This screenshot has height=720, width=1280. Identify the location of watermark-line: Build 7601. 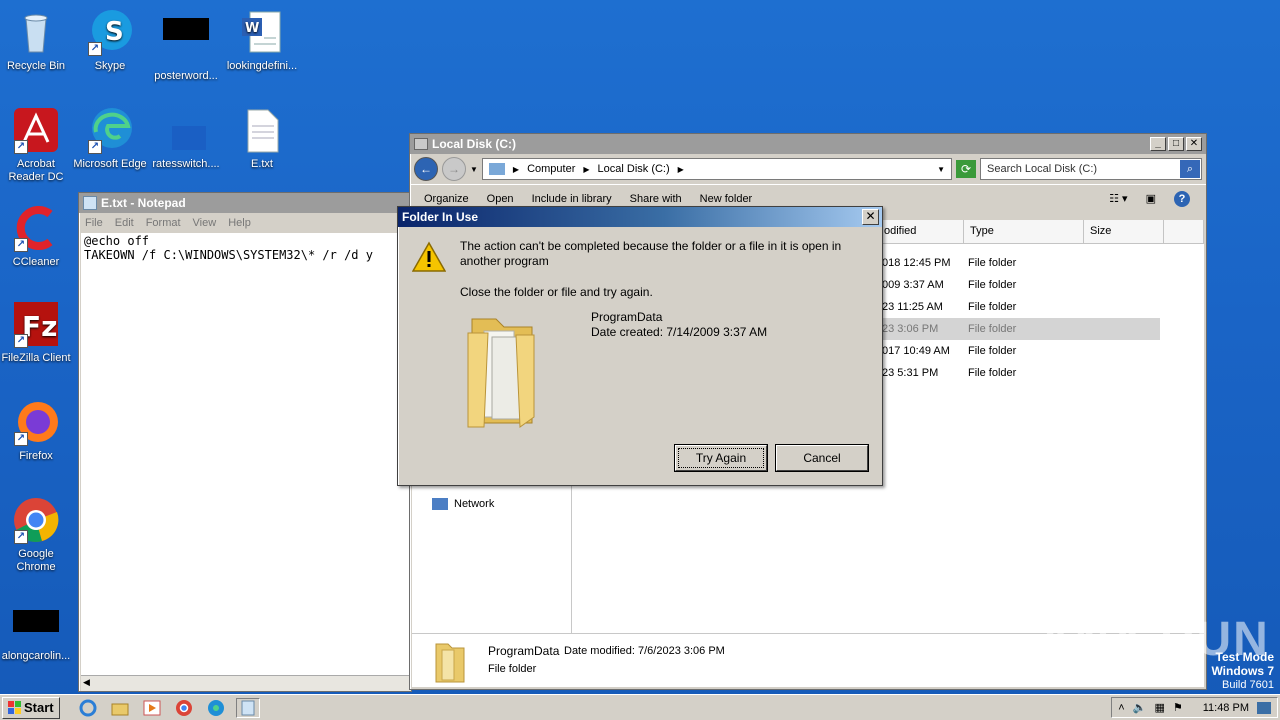
(1248, 685).